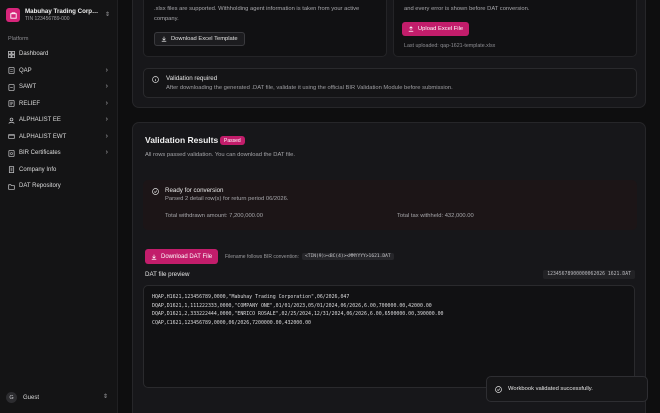 The height and width of the screenshot is (413, 660). Describe the element at coordinates (59, 397) in the screenshot. I see `user-menu: G Guest ⇕` at that location.